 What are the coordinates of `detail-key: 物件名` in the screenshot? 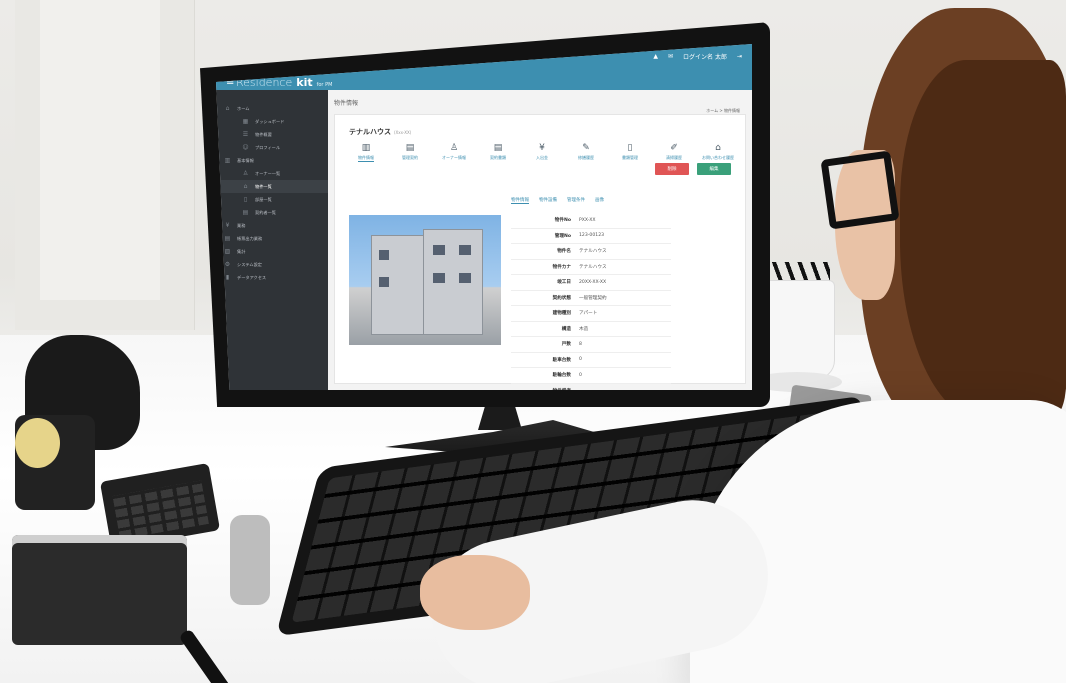 It's located at (564, 252).